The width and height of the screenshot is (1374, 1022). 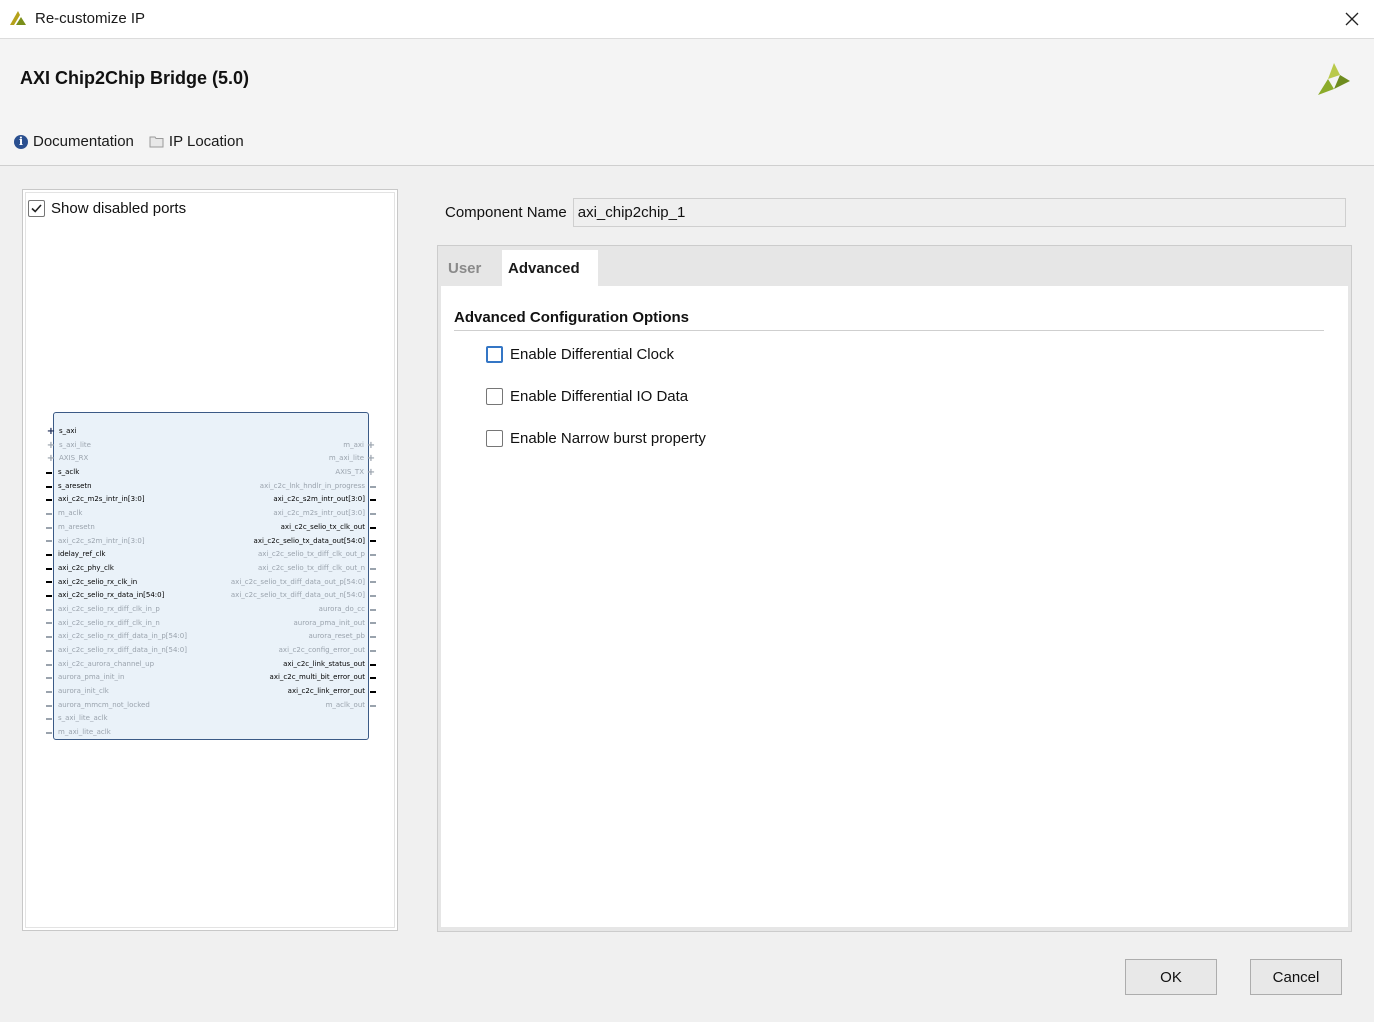 I want to click on port-label: s_axi_lite_aclk, so click(x=83, y=718).